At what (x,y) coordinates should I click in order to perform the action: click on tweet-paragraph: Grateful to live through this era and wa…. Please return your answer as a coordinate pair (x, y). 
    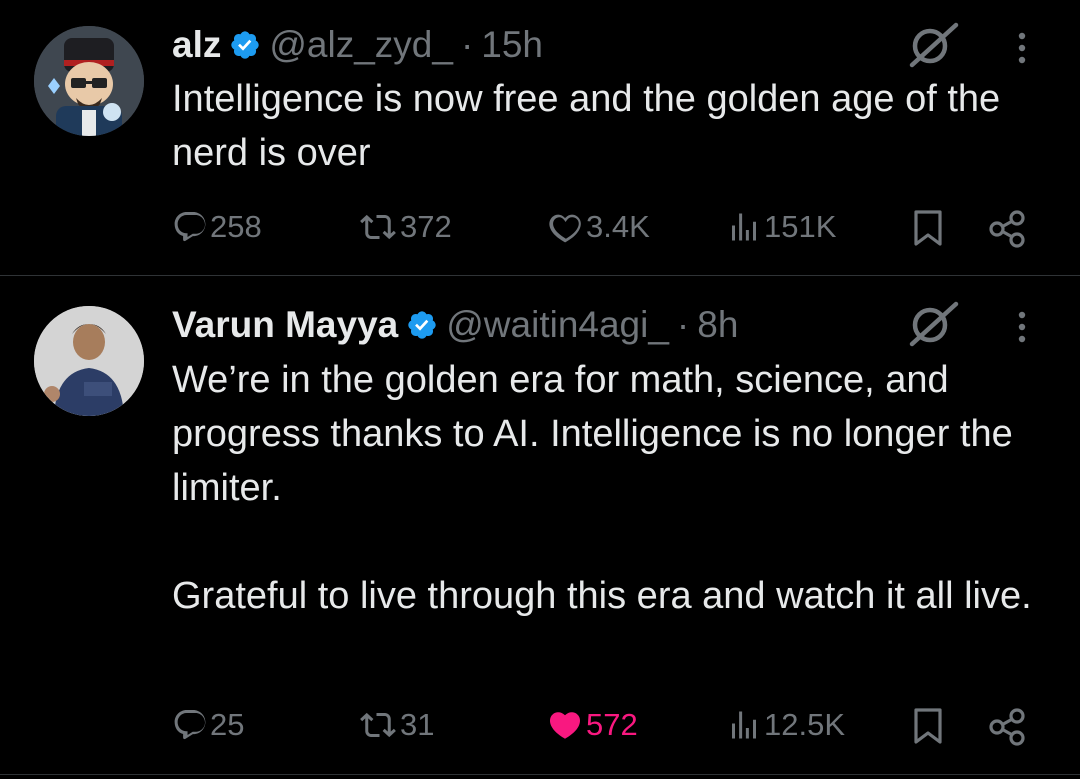
    Looking at the image, I should click on (602, 596).